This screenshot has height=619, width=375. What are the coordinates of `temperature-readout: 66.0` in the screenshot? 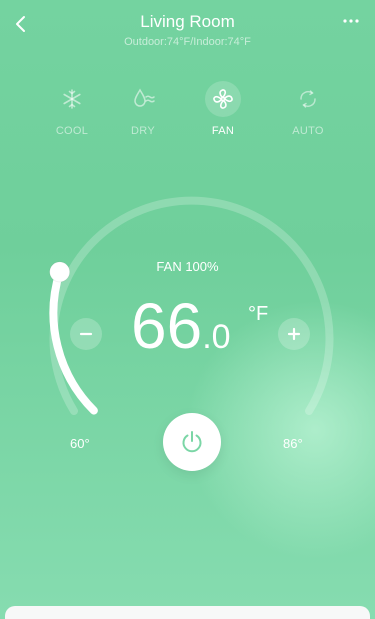 It's located at (181, 326).